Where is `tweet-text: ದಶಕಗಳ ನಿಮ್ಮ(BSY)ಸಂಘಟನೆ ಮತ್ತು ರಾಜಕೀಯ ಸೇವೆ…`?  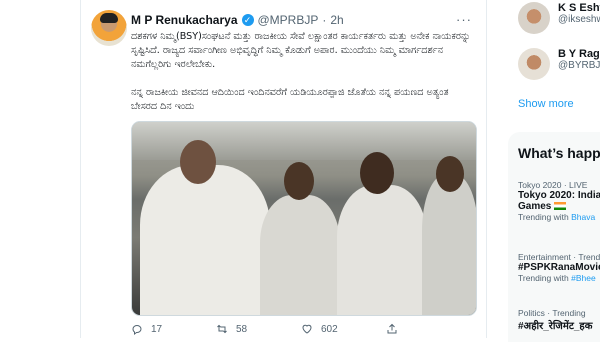
tweet-text: ದಶಕಗಳ ನಿಮ್ಮ(BSY)ಸಂಘಟನೆ ಮತ್ತು ರಾಜಕೀಯ ಸೇವೆ… is located at coordinates (303, 72).